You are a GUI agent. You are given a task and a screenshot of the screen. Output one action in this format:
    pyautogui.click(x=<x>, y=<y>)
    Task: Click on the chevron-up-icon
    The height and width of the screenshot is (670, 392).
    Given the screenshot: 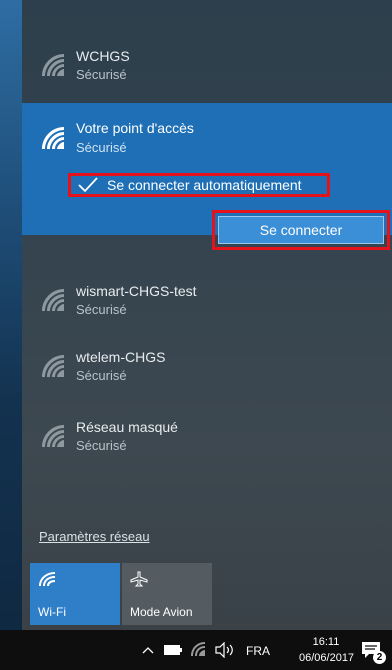 What is the action you would take?
    pyautogui.click(x=148, y=650)
    